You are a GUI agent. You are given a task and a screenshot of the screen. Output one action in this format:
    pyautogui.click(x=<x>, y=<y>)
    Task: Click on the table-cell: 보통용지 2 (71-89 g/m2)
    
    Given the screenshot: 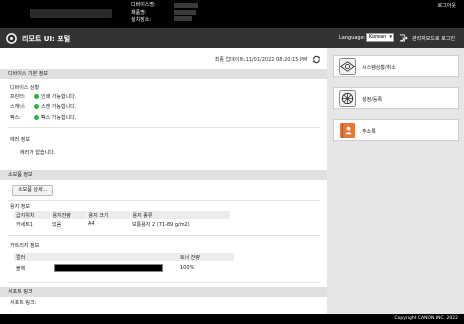 What is the action you would take?
    pyautogui.click(x=161, y=224)
    